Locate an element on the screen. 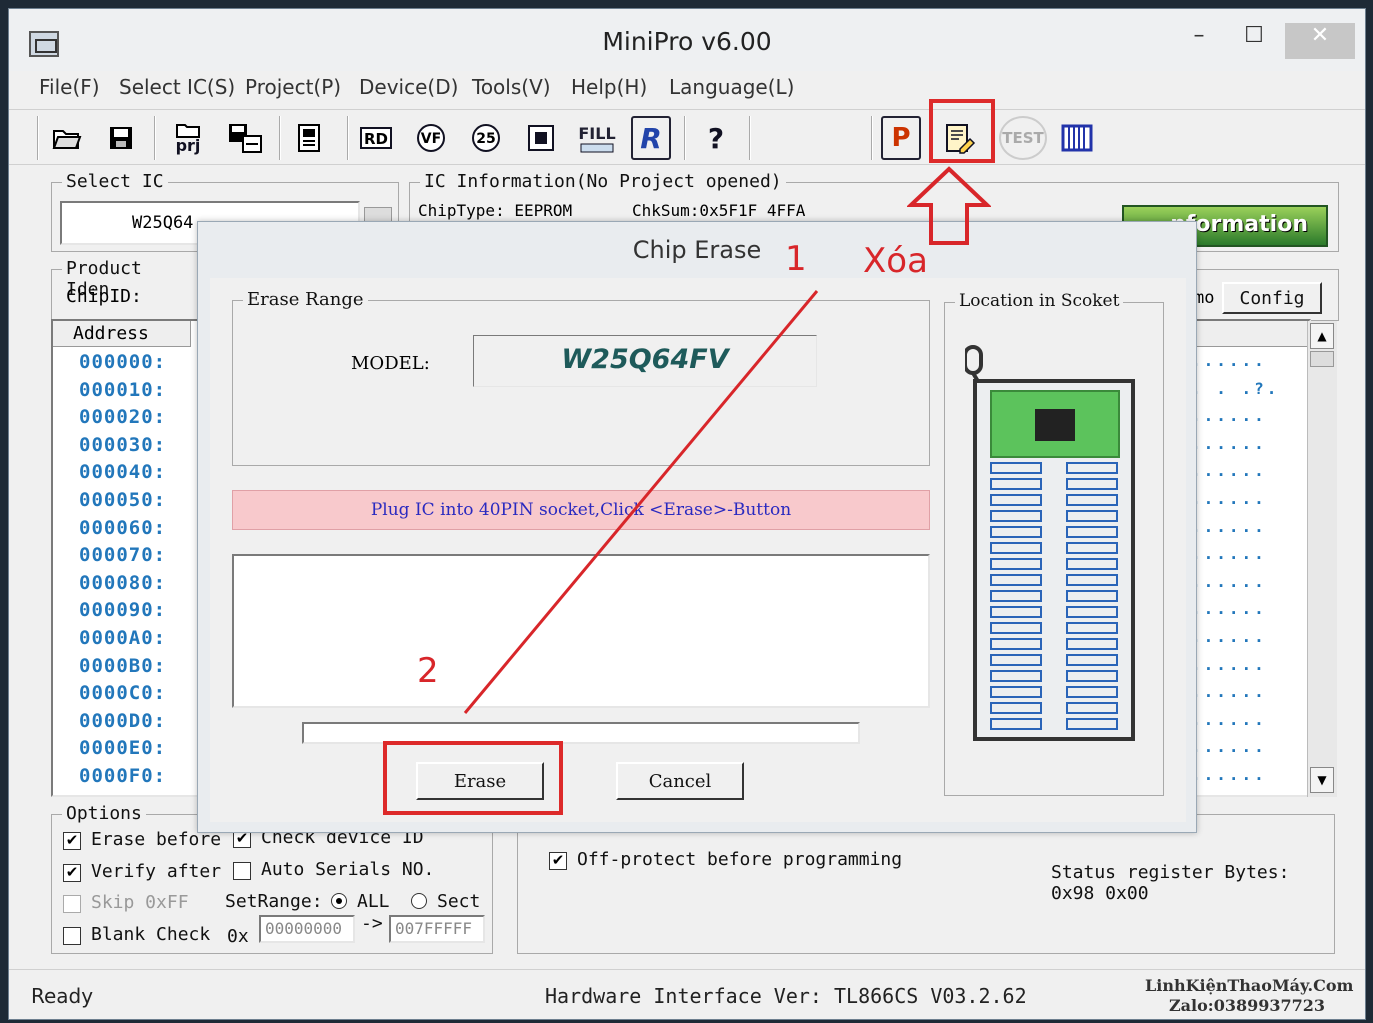 This screenshot has height=1023, width=1373. annotation-erase-button-highlight is located at coordinates (473, 778).